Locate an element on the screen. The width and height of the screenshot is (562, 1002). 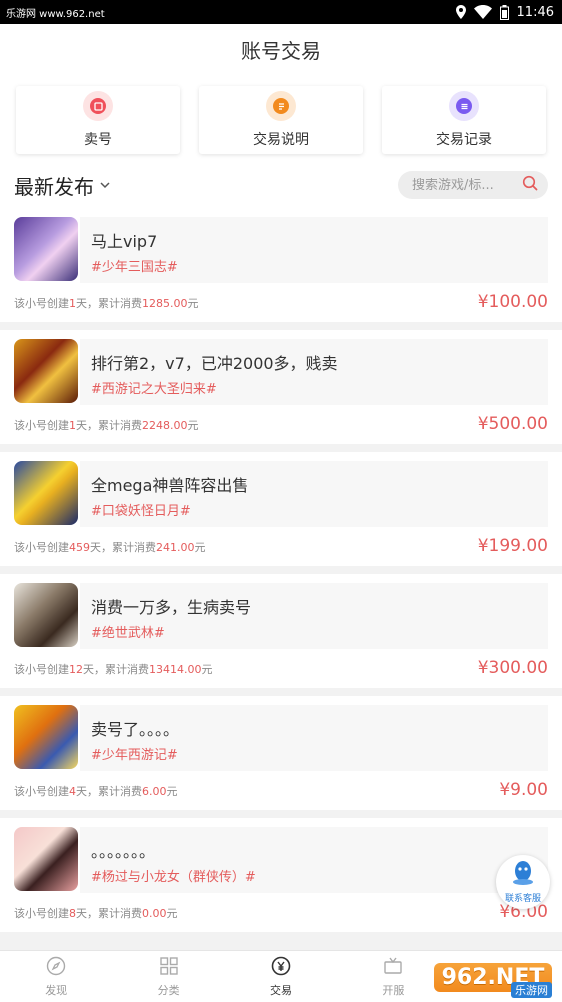
search-box is located at coordinates (473, 185).